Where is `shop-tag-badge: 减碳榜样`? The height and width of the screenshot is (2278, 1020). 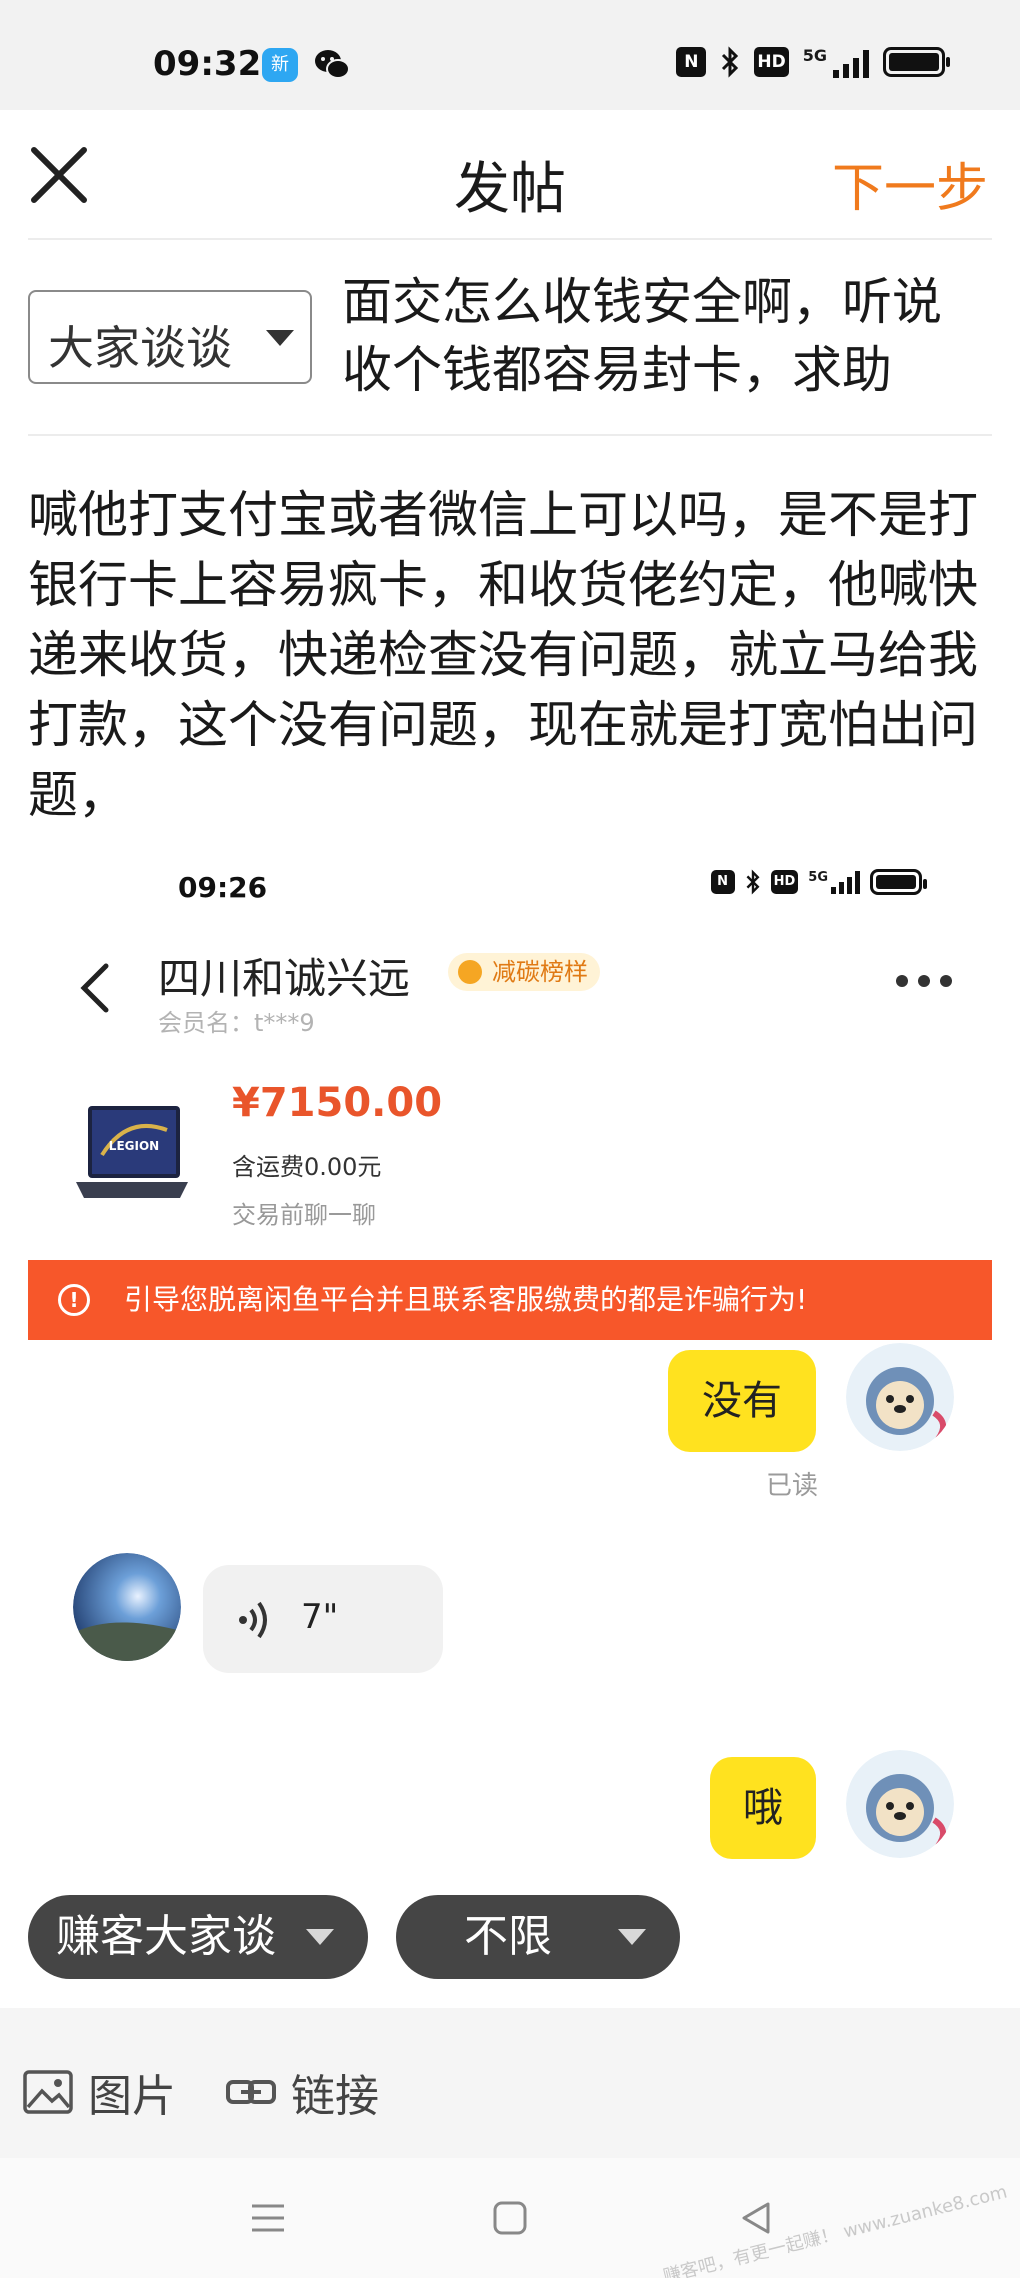 shop-tag-badge: 减碳榜样 is located at coordinates (524, 972).